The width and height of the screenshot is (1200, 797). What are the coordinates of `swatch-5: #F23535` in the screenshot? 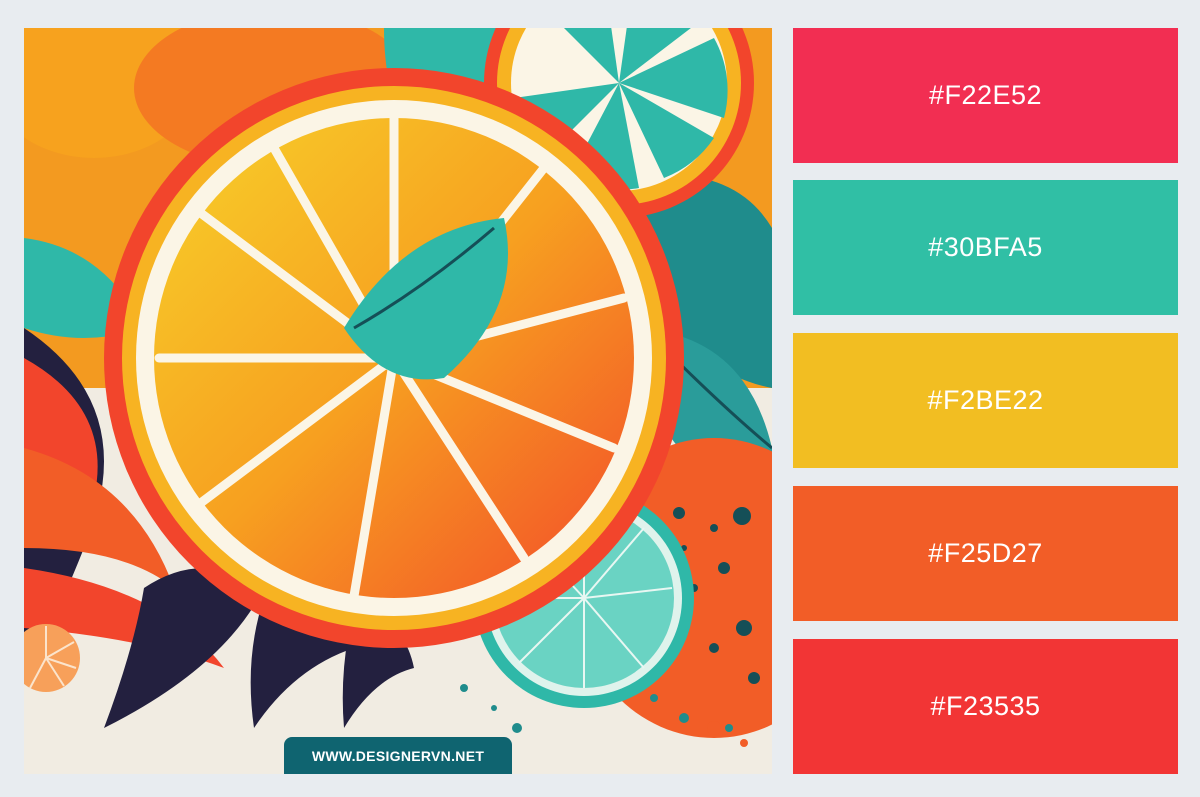 It's located at (985, 706).